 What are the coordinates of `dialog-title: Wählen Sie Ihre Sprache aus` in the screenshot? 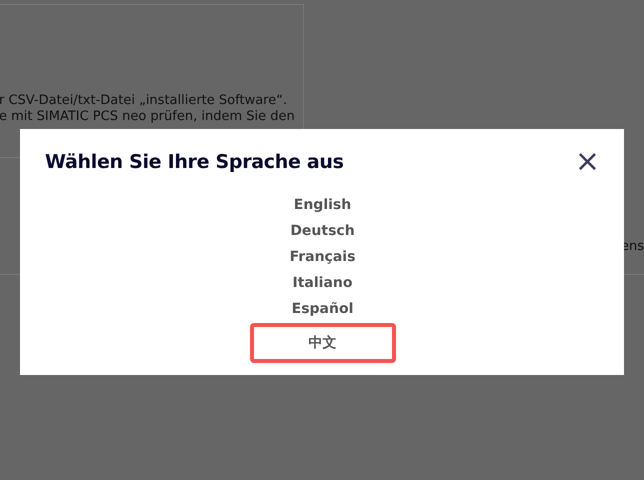 It's located at (194, 162).